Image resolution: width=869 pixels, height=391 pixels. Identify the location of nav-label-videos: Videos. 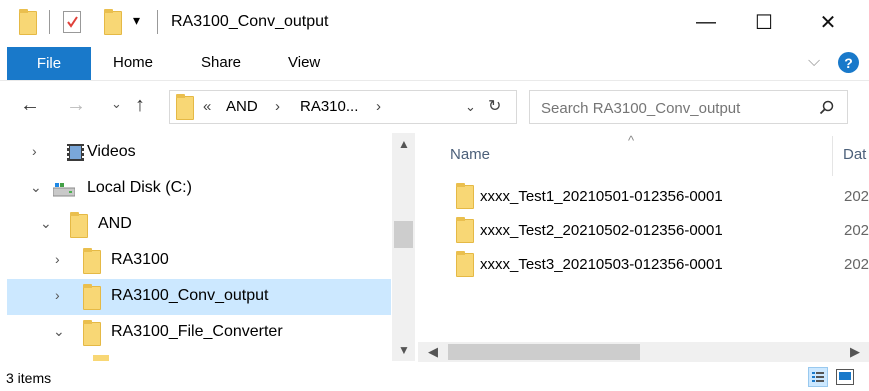
(111, 151).